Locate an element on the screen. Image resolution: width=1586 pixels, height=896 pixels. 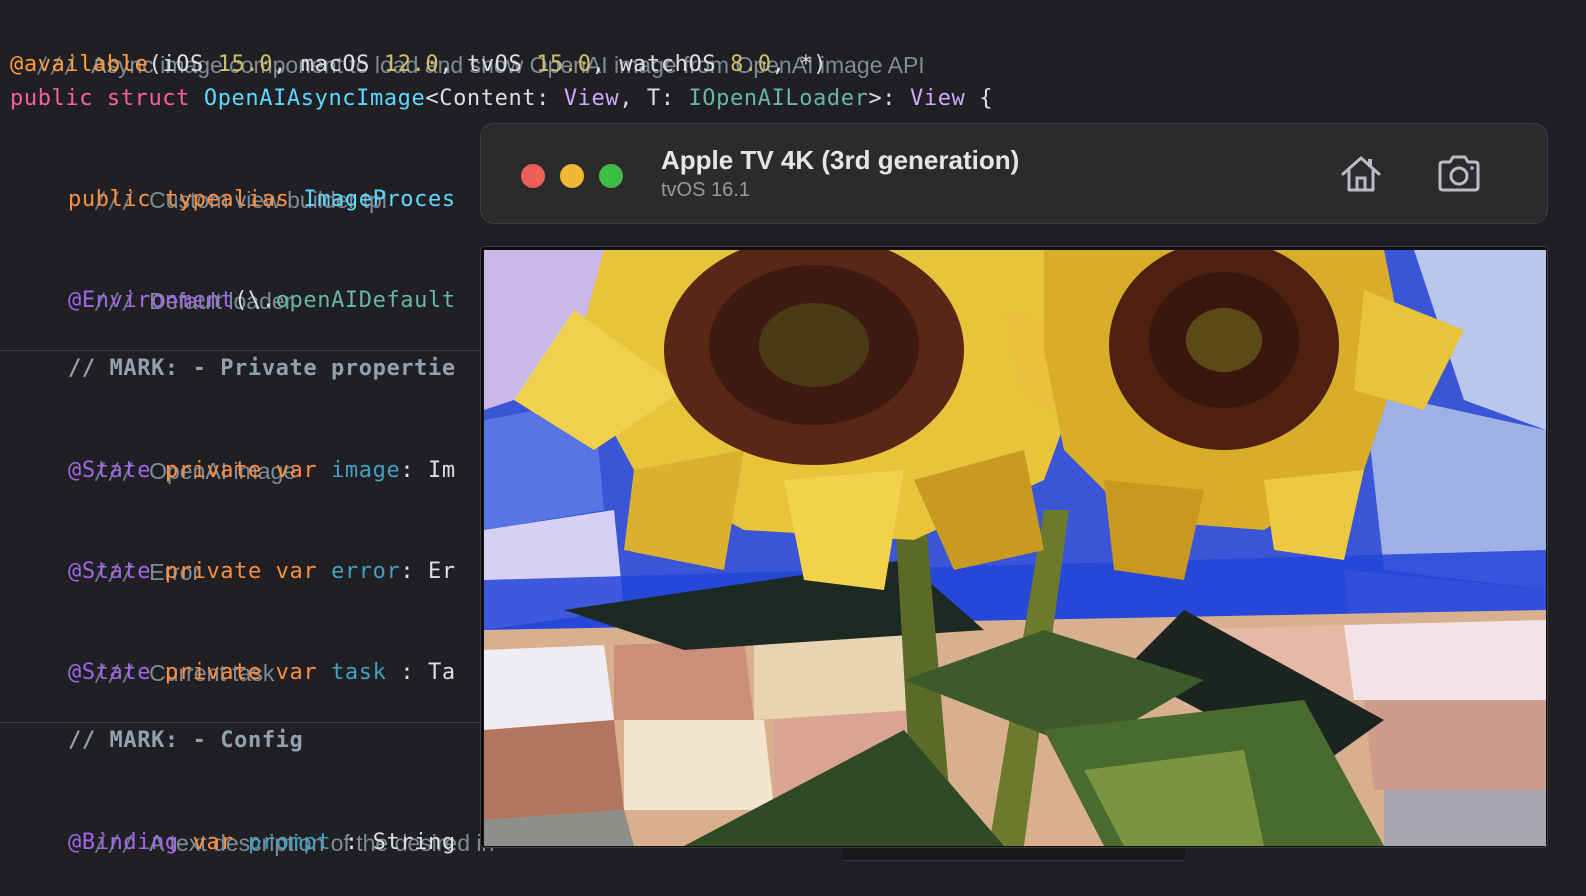
code-line-state-task: @State private var task : Ta is located at coordinates (262, 673).